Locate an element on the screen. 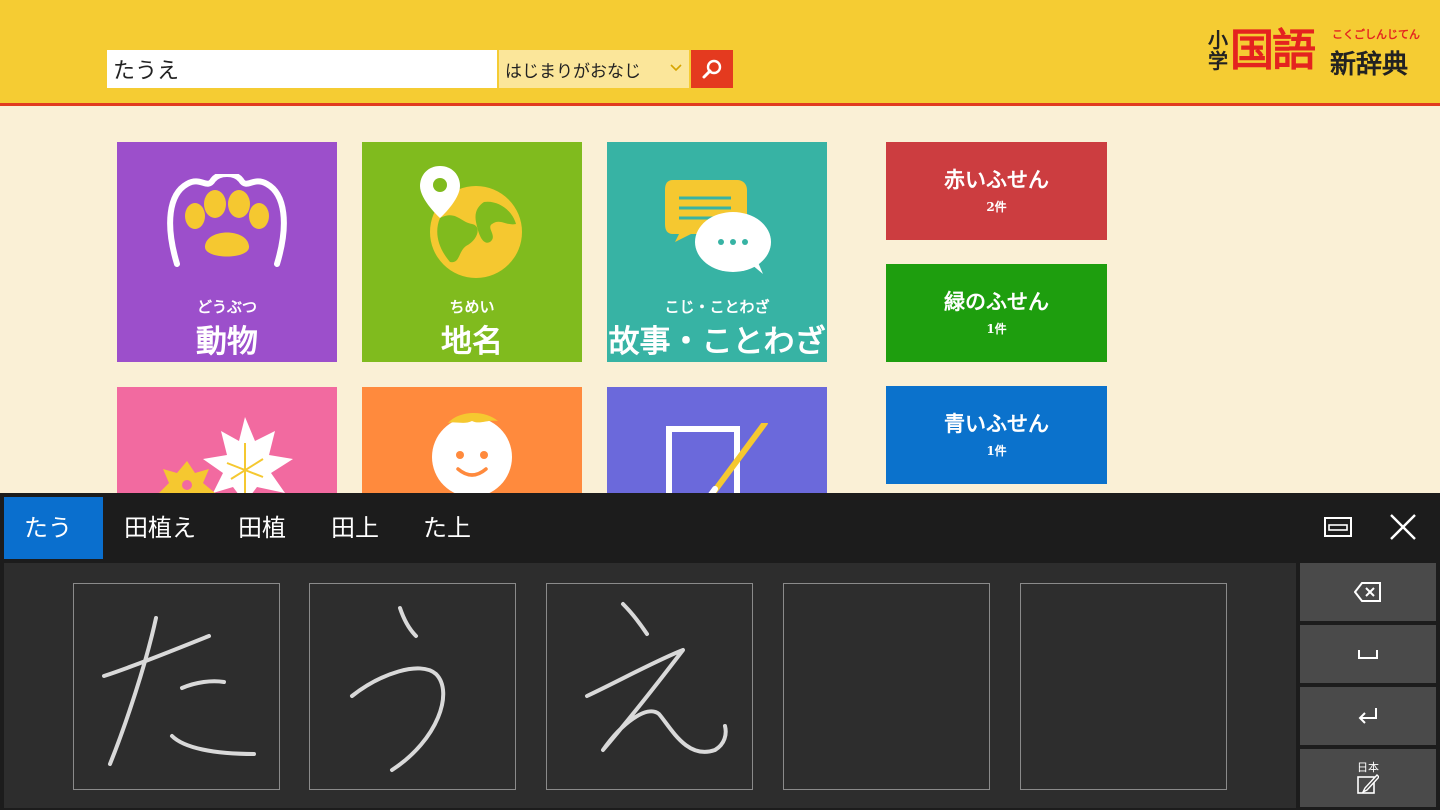  candidate-bar: たうえ 田植え 田植 田上 た上 is located at coordinates (720, 548).